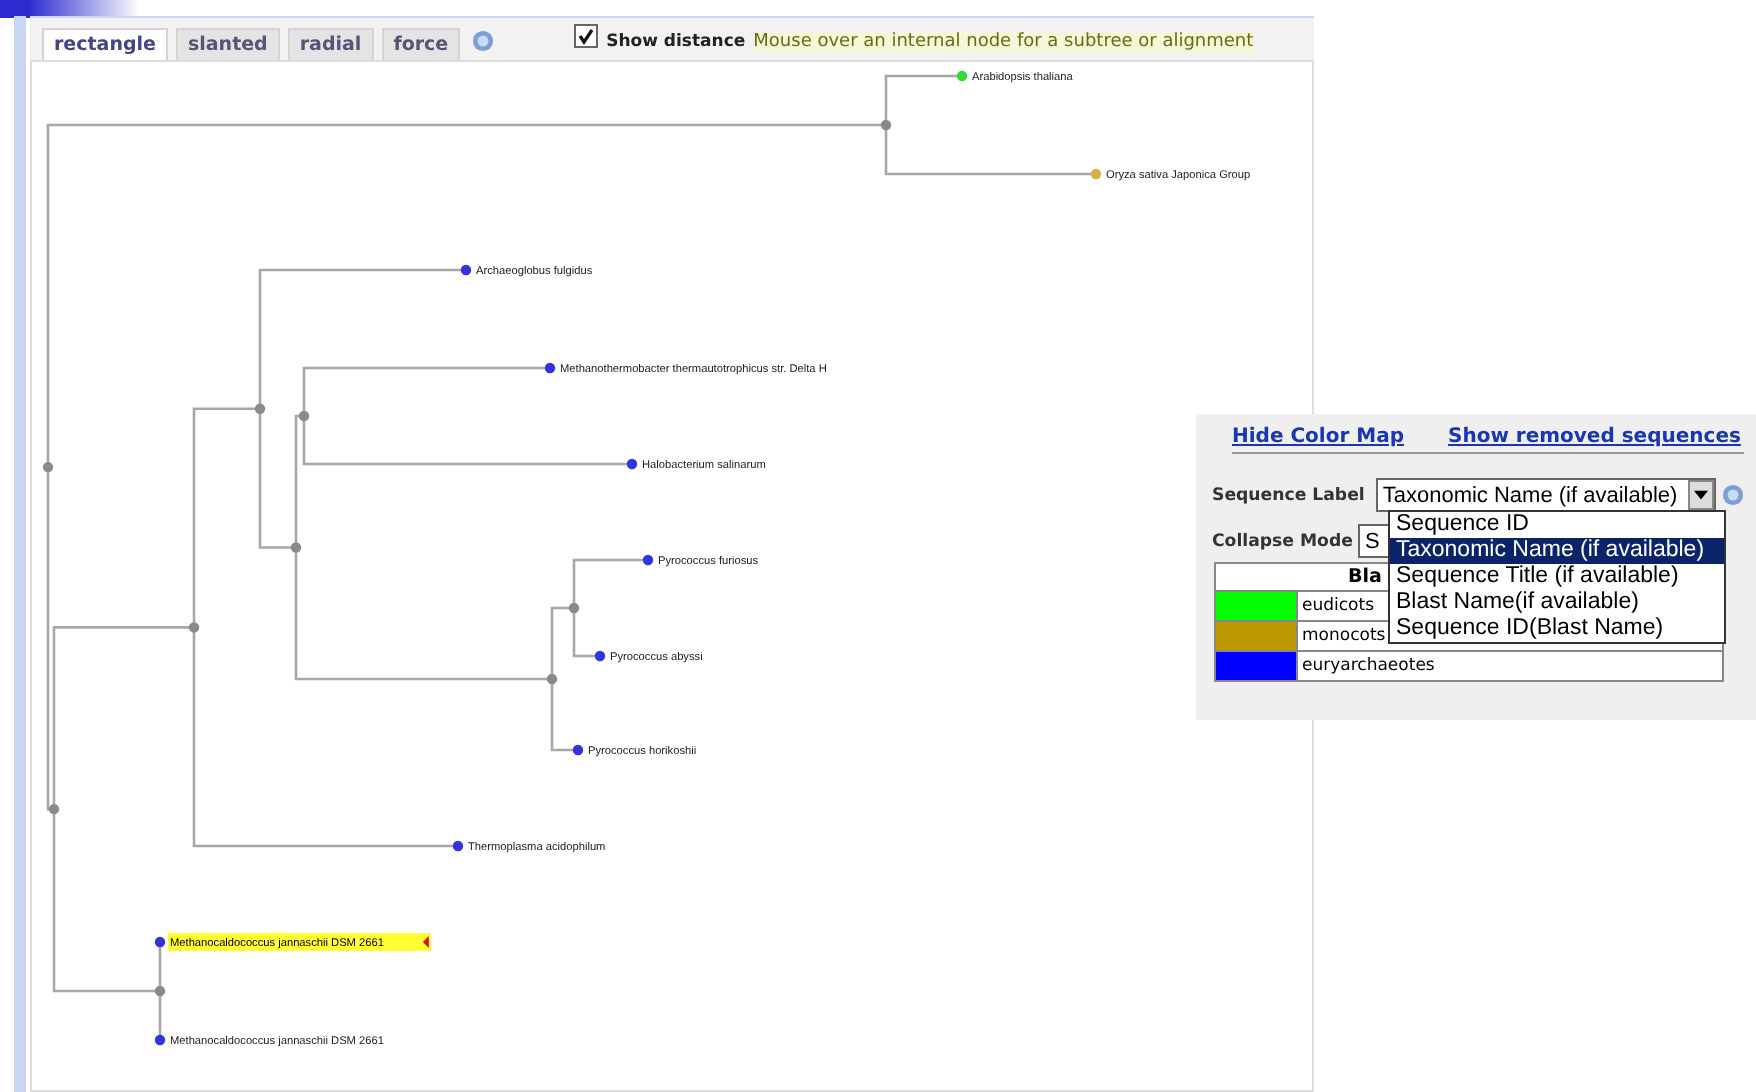 This screenshot has height=1092, width=1756. What do you see at coordinates (105, 44) in the screenshot?
I see `view-tab: rectangle` at bounding box center [105, 44].